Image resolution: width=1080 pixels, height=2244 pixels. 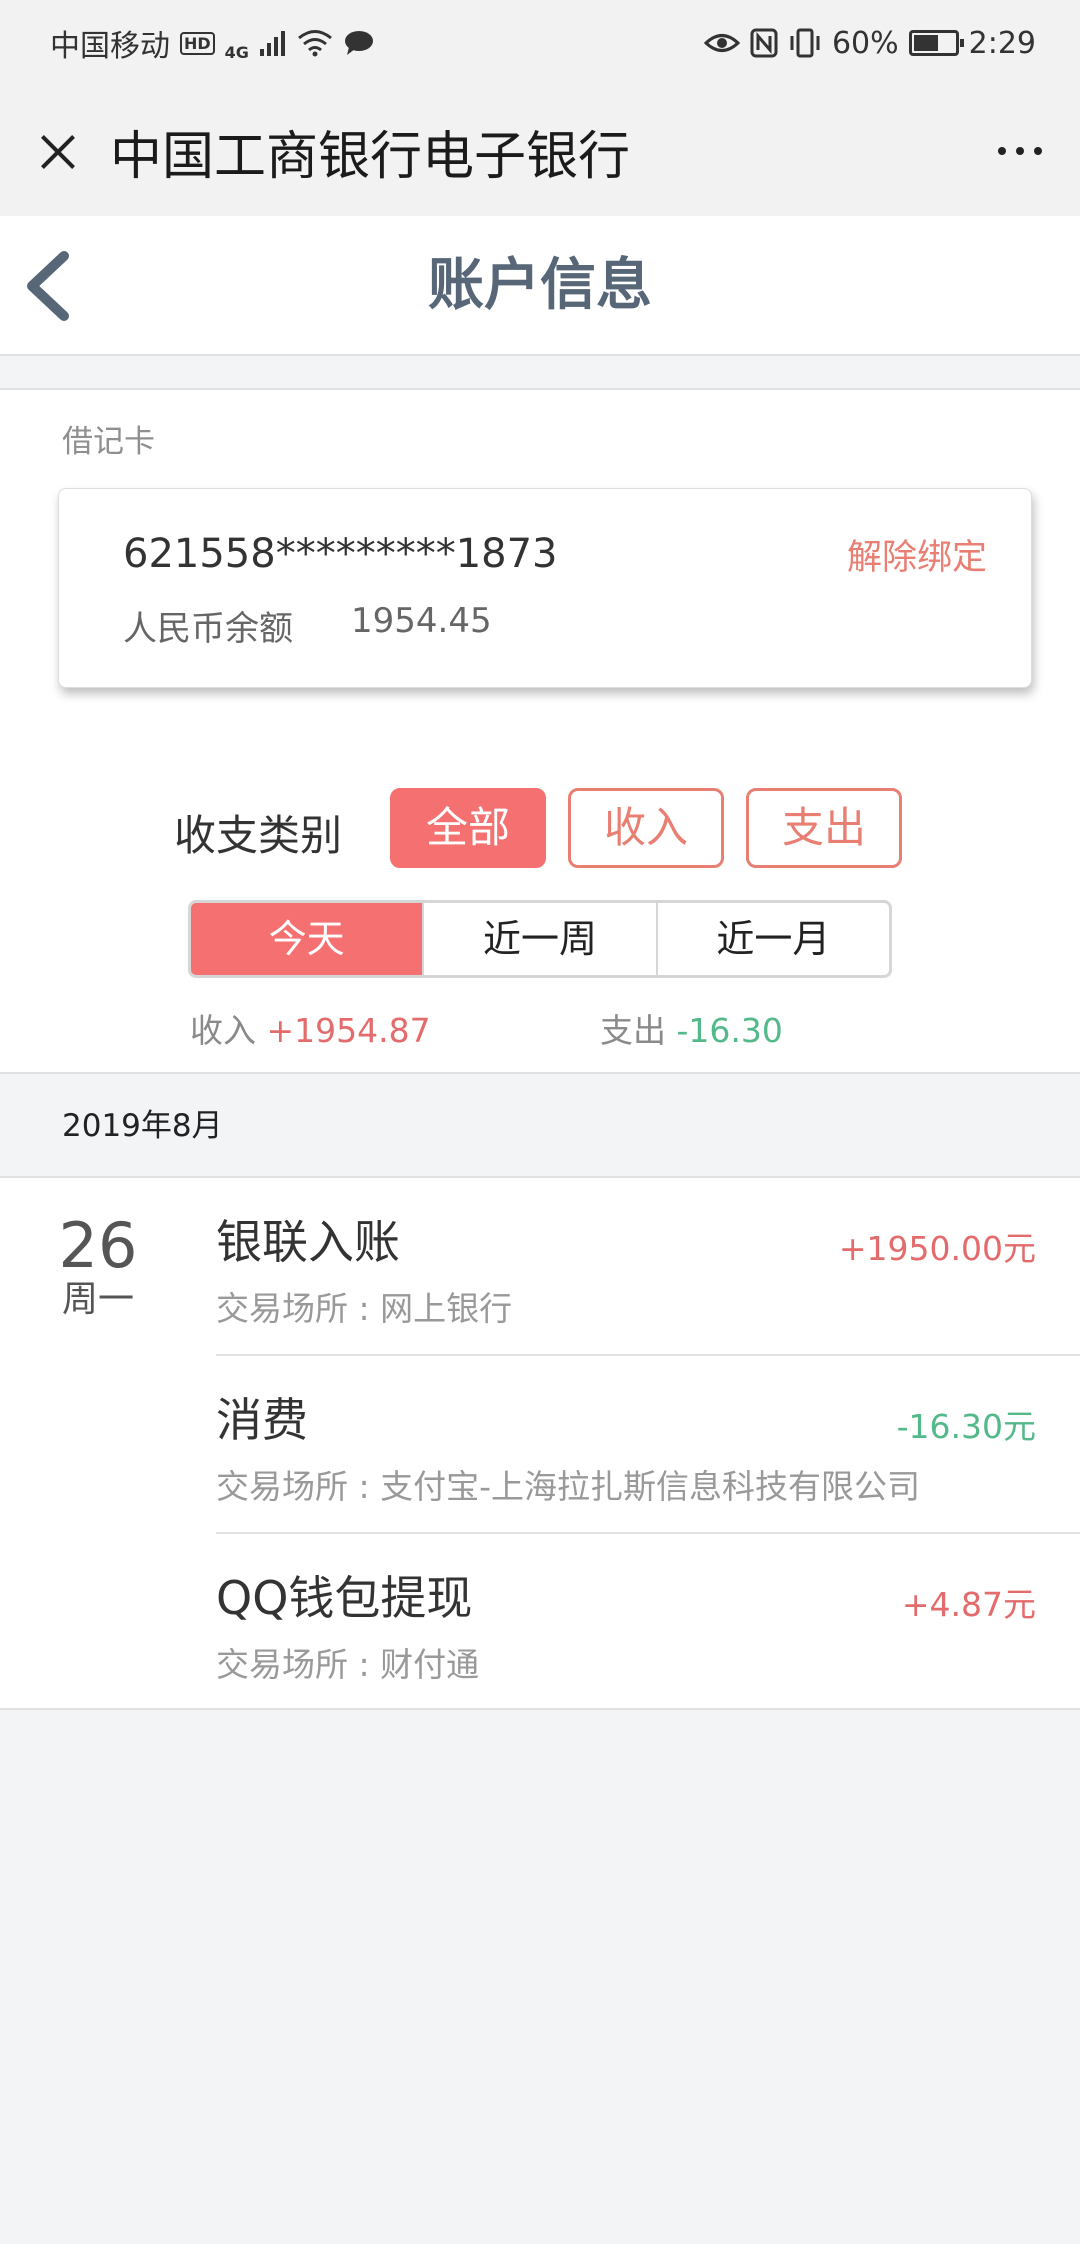 I want to click on status-left: 中国移动 HD 4G, so click(x=212, y=43).